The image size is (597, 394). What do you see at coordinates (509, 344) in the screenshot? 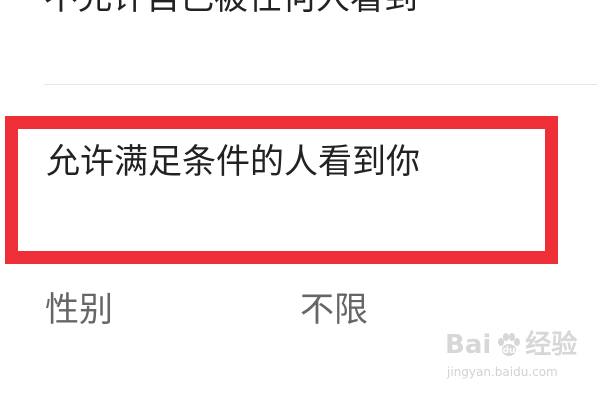
I see `paw-icon: du` at bounding box center [509, 344].